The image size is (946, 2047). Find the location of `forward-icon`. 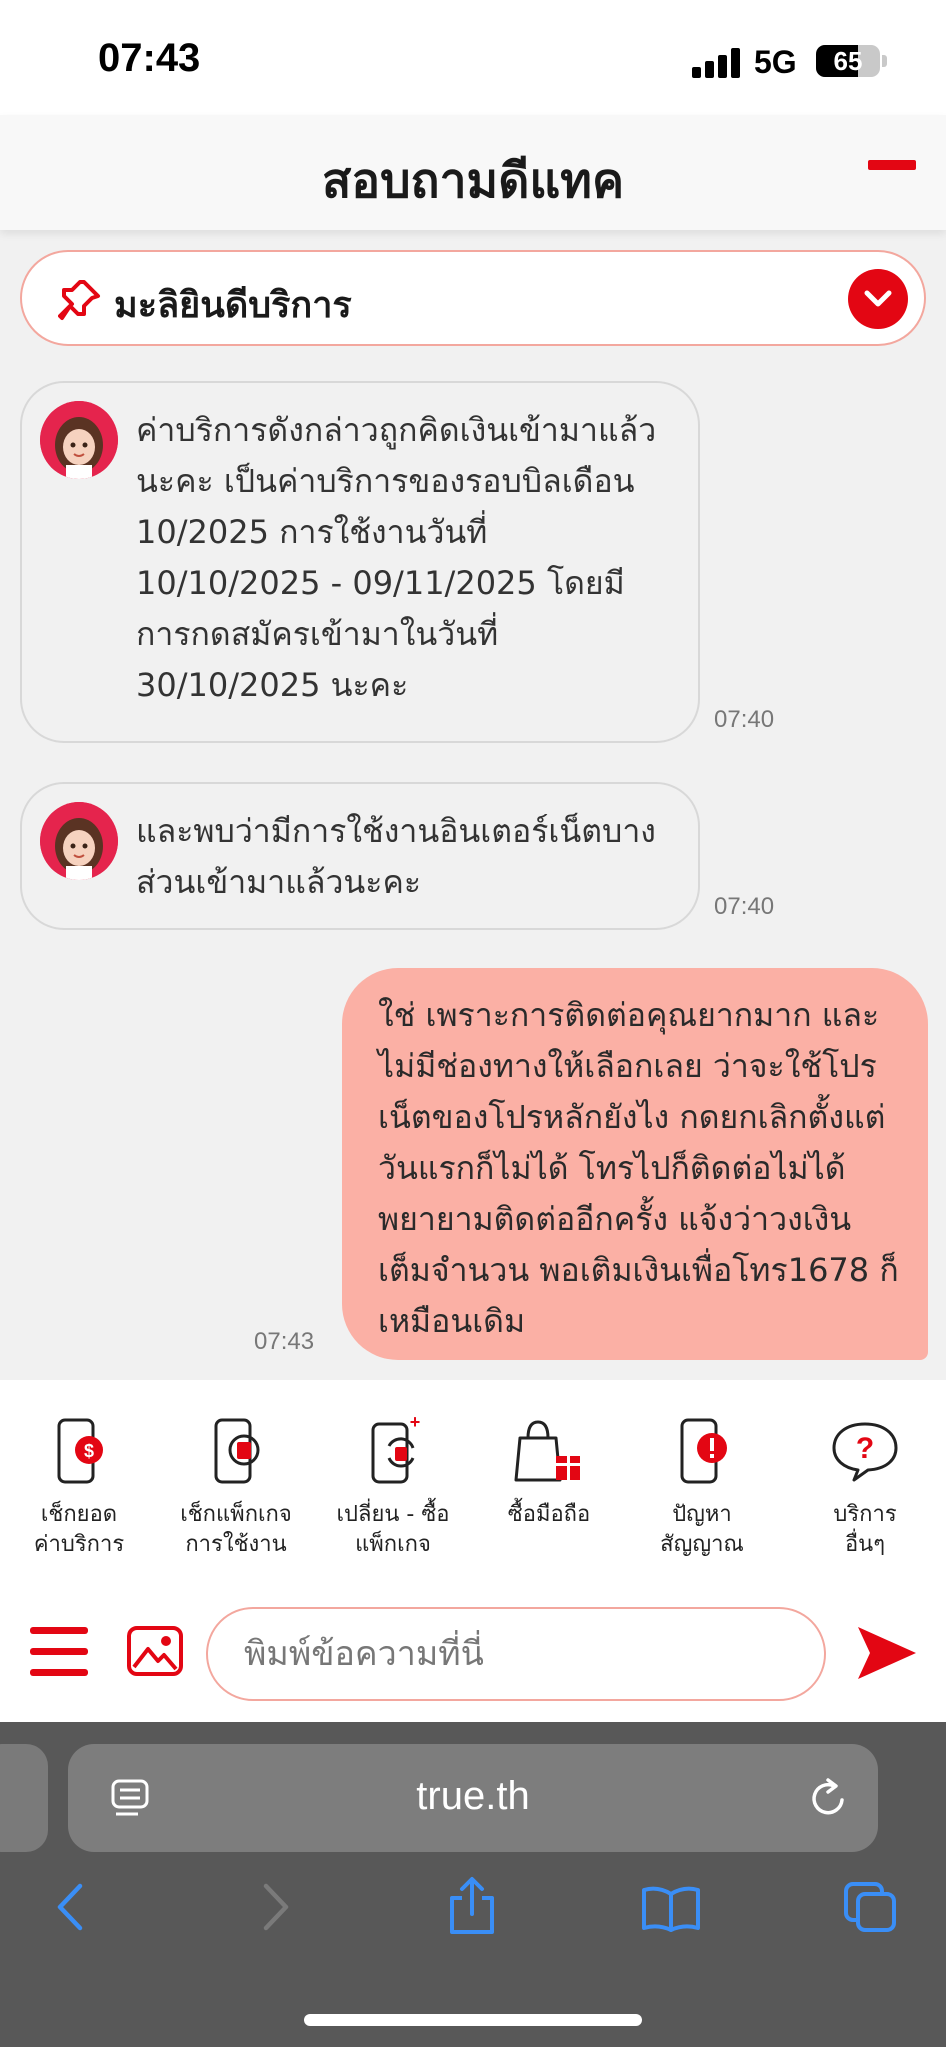

forward-icon is located at coordinates (275, 1907).